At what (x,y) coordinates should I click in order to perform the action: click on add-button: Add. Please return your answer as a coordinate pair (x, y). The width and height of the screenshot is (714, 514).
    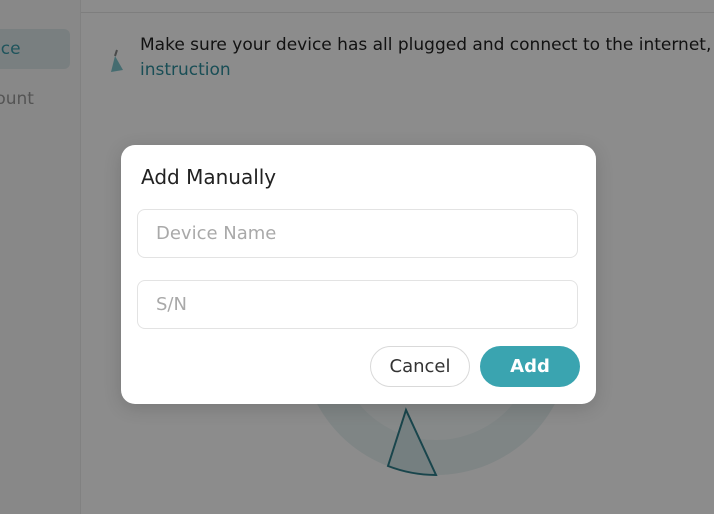
    Looking at the image, I should click on (530, 366).